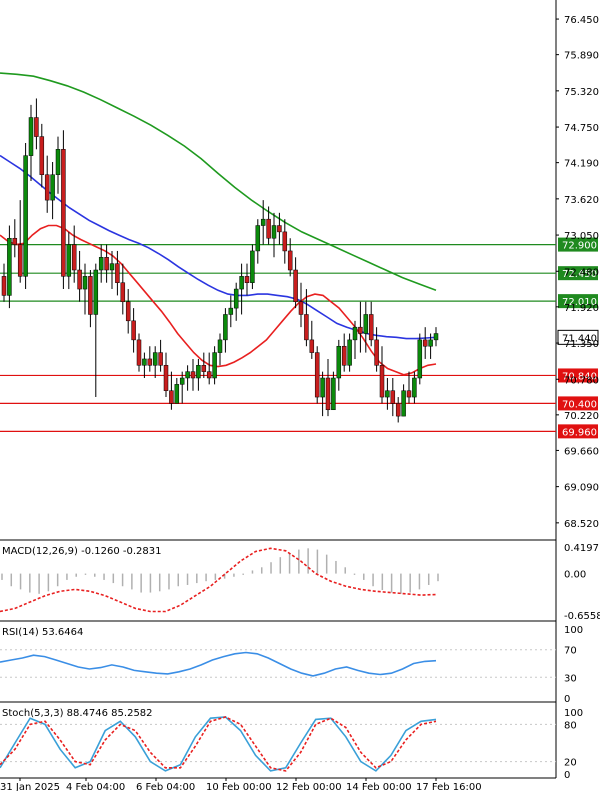  Describe the element at coordinates (581, 20) in the screenshot. I see `price-tick-label: 76.450` at that location.